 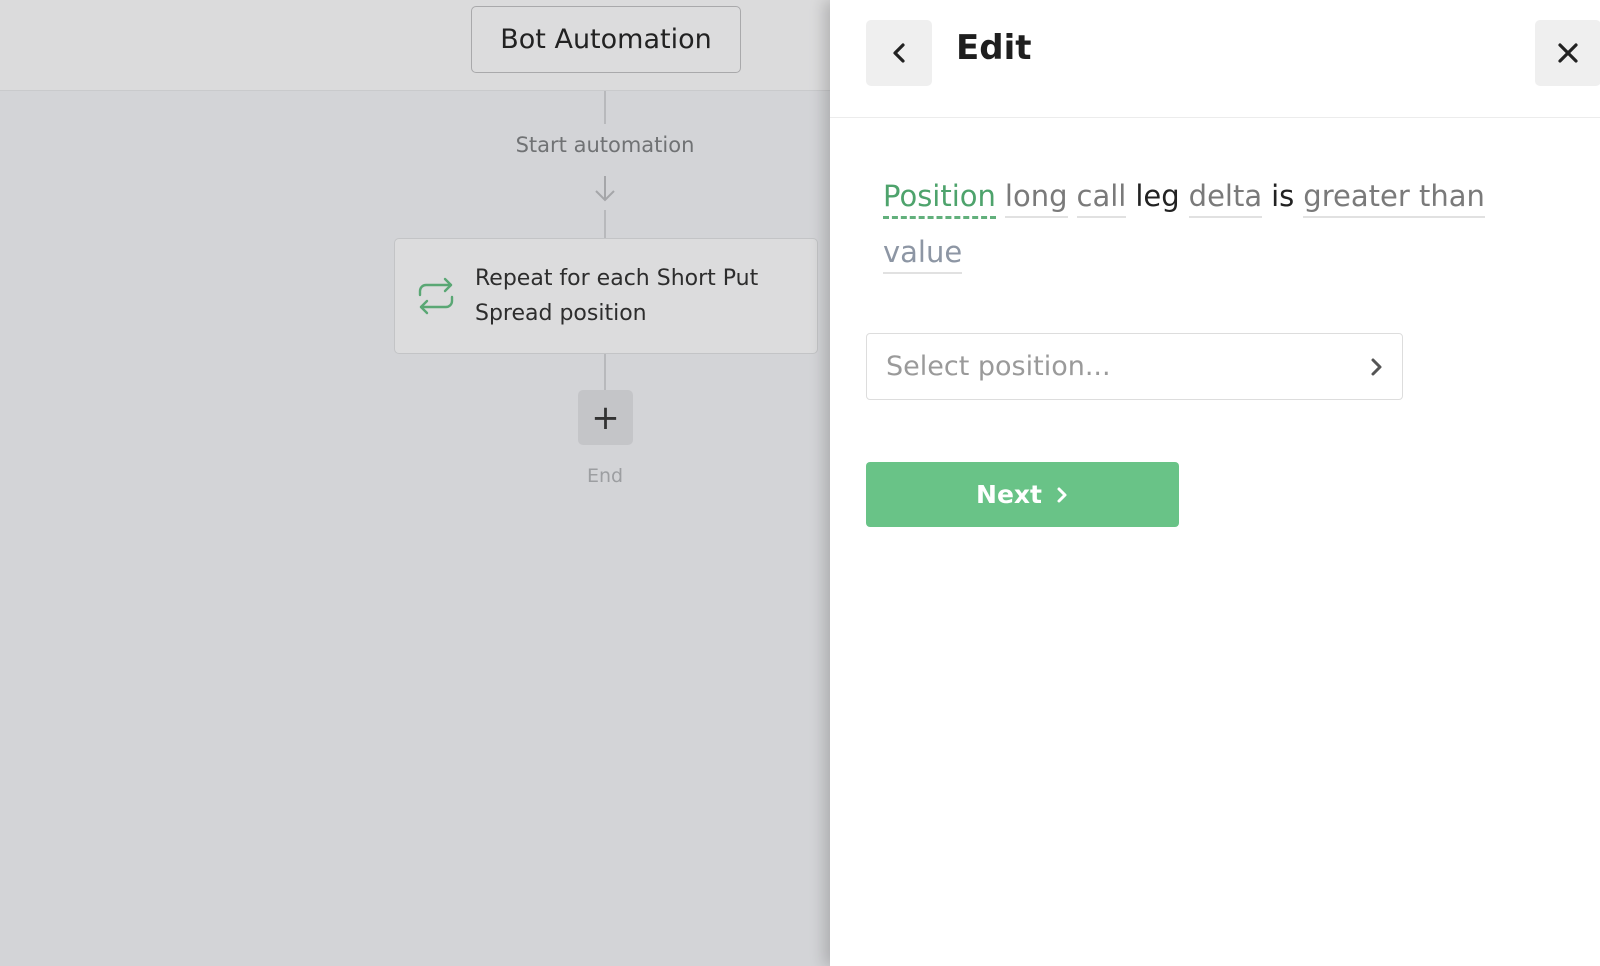 What do you see at coordinates (1036, 197) in the screenshot?
I see `token-long: long` at bounding box center [1036, 197].